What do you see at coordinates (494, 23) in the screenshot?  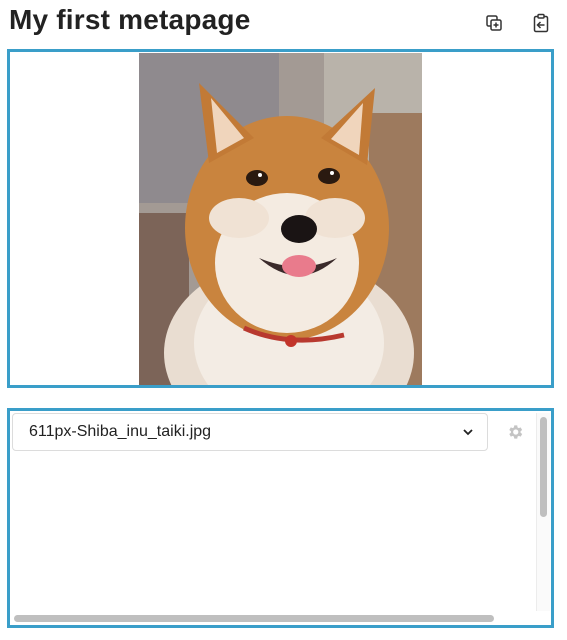 I see `copy-add-icon` at bounding box center [494, 23].